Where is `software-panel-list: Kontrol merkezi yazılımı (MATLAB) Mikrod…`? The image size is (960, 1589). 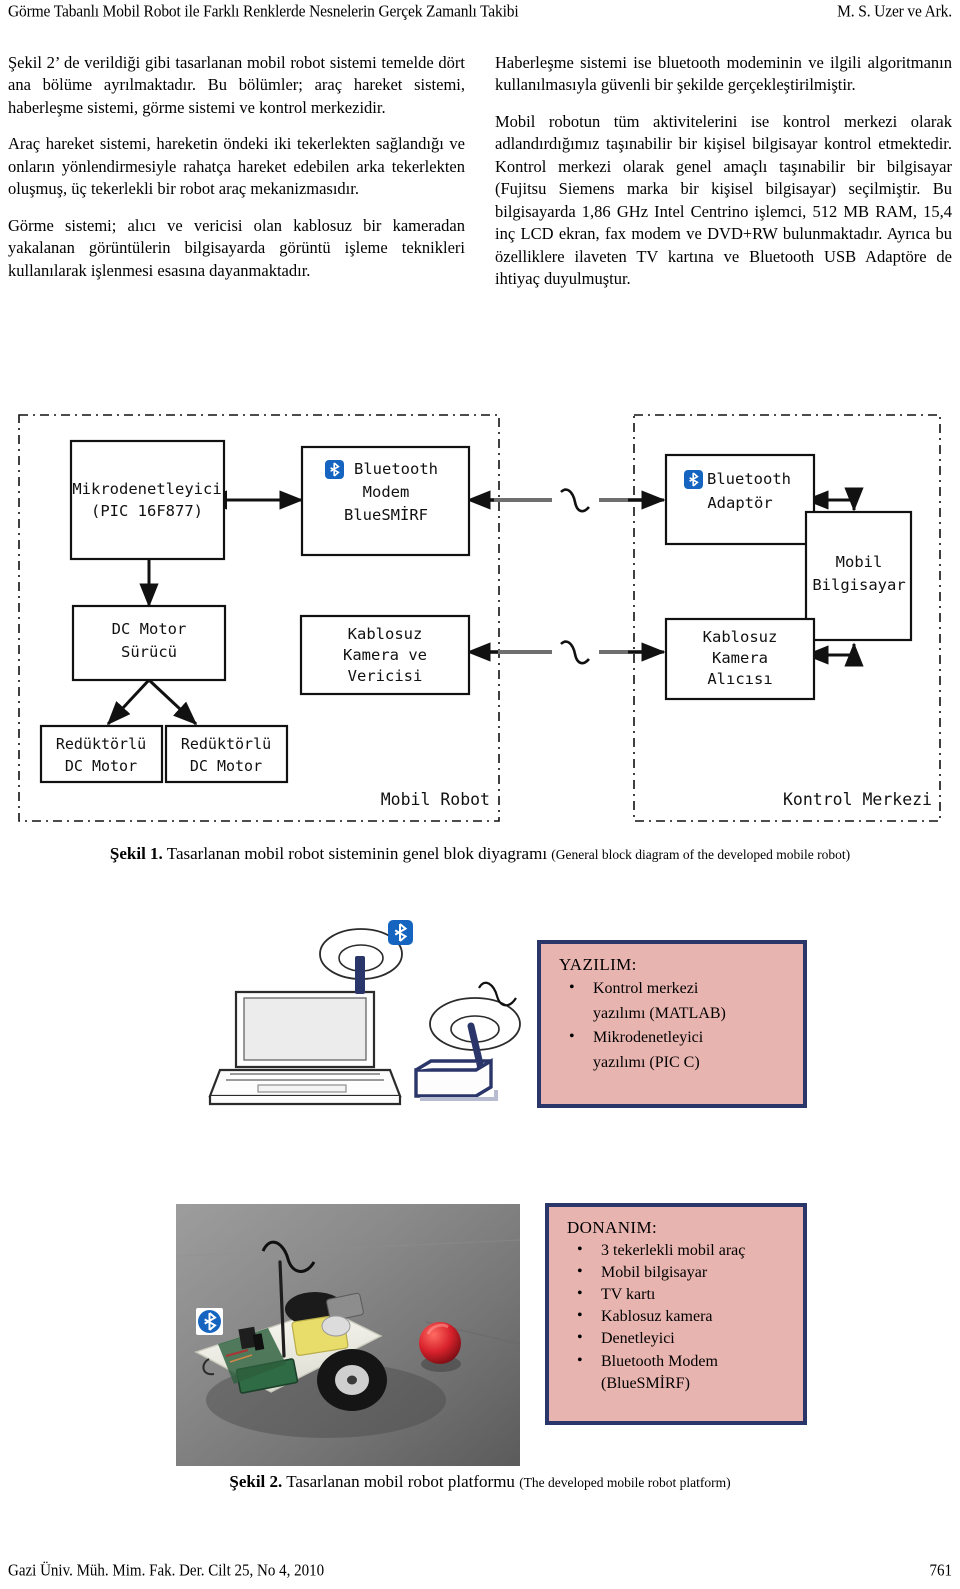 software-panel-list: Kontrol merkezi yazılımı (MATLAB) Mikrod… is located at coordinates (672, 1025).